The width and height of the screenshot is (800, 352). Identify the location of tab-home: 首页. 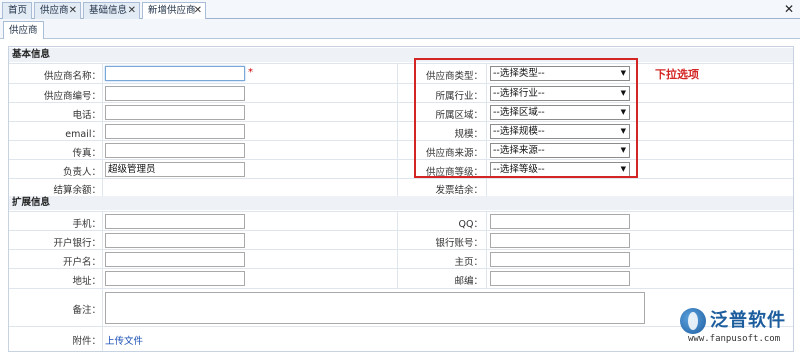
(17, 10).